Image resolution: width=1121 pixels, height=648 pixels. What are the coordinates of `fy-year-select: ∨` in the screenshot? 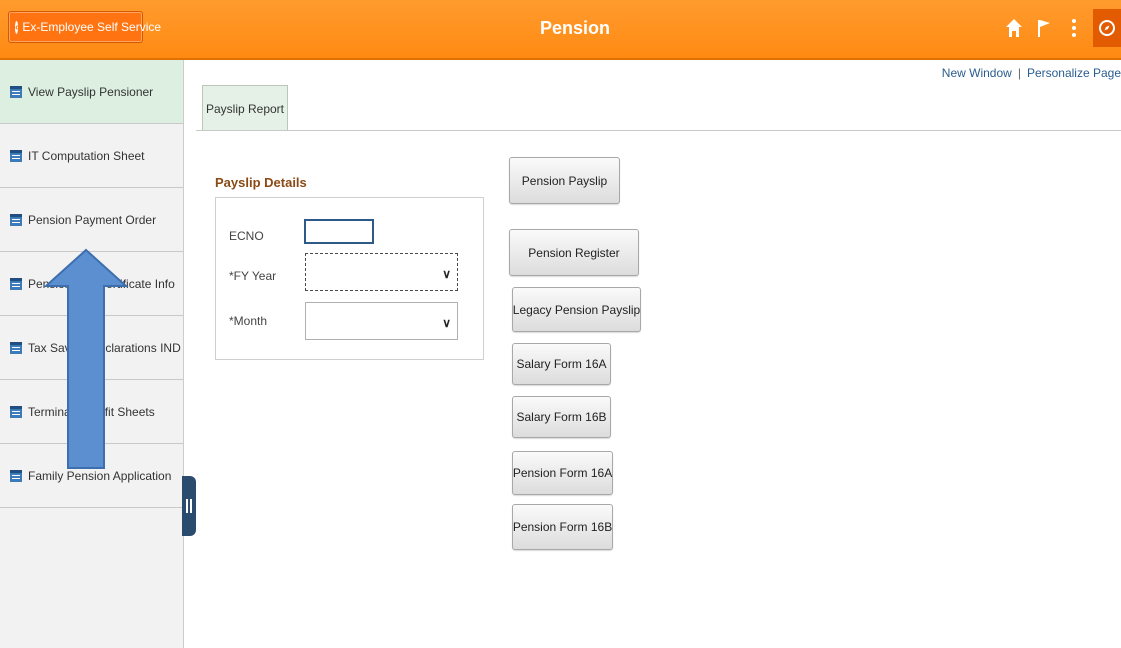 It's located at (381, 272).